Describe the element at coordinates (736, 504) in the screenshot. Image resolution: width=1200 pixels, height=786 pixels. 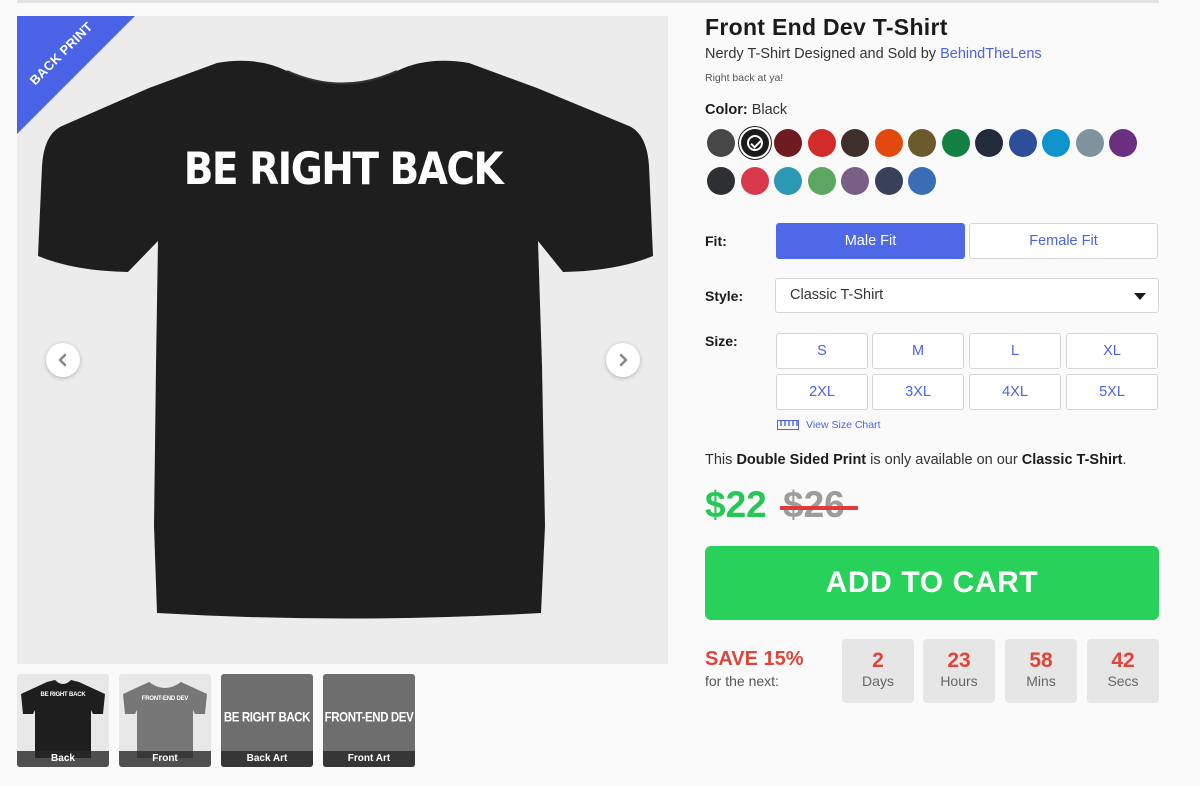
I see `current-price: $22` at that location.